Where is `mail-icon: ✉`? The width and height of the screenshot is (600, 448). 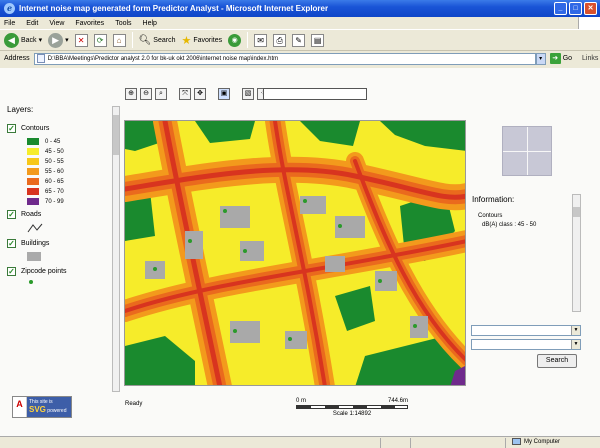 mail-icon: ✉ is located at coordinates (261, 40).